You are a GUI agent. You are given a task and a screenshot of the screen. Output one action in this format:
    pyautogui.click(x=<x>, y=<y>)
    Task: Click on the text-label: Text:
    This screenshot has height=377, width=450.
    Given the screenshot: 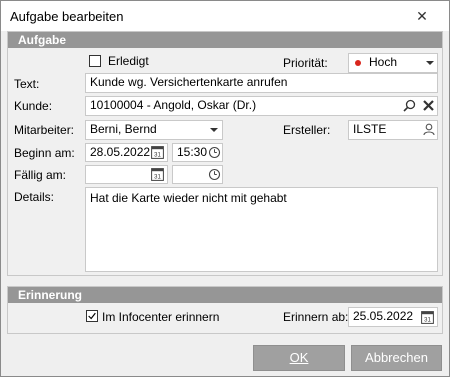 What is the action you would take?
    pyautogui.click(x=27, y=84)
    